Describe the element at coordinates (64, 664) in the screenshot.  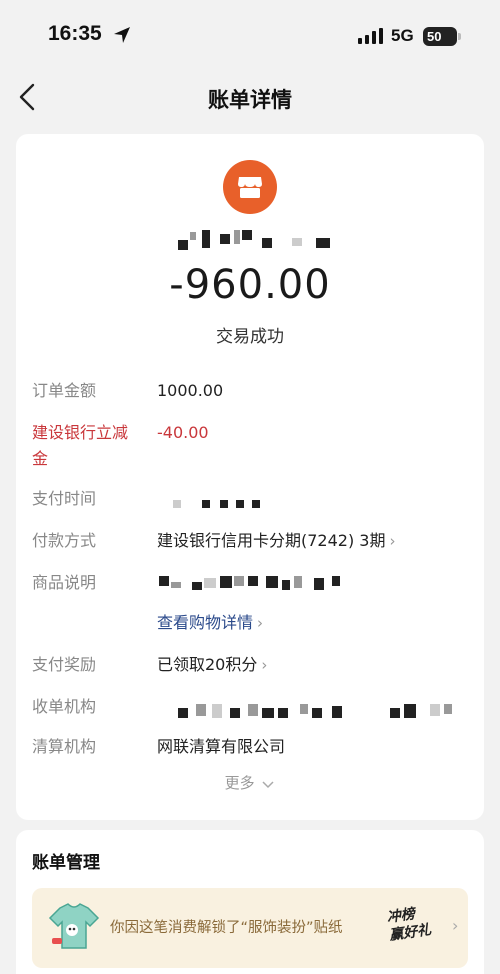
I see `reward-label: 支付奖励` at that location.